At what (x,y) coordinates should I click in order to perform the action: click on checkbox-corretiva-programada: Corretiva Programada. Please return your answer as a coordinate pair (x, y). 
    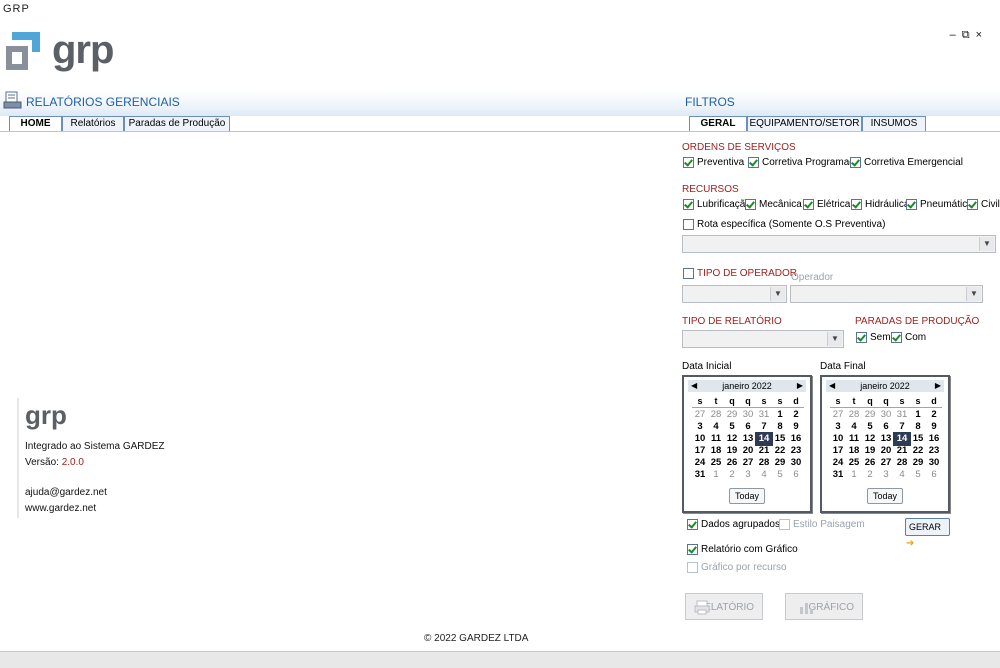
    Looking at the image, I should click on (804, 162).